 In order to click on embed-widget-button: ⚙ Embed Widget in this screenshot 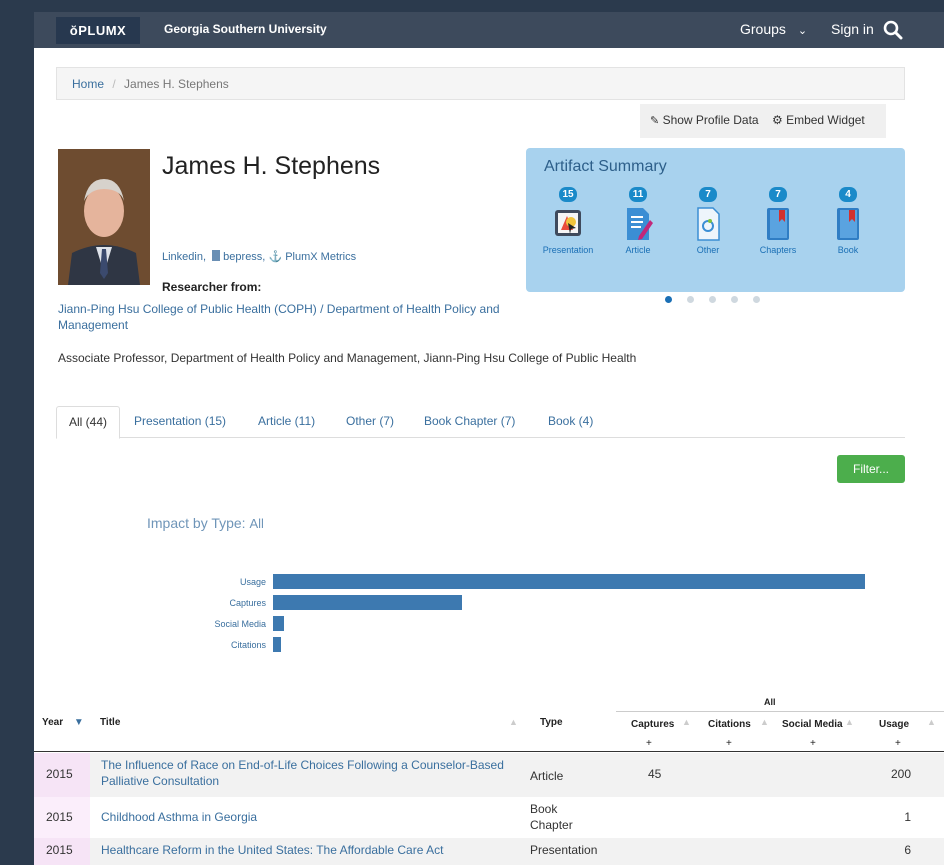, I will do `click(818, 120)`.